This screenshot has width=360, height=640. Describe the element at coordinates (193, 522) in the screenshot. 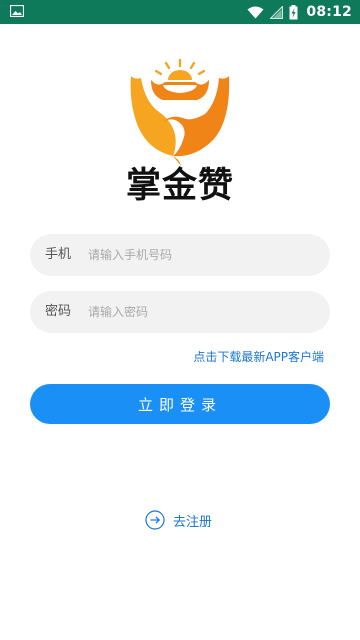

I see `register-label: 去注册` at that location.